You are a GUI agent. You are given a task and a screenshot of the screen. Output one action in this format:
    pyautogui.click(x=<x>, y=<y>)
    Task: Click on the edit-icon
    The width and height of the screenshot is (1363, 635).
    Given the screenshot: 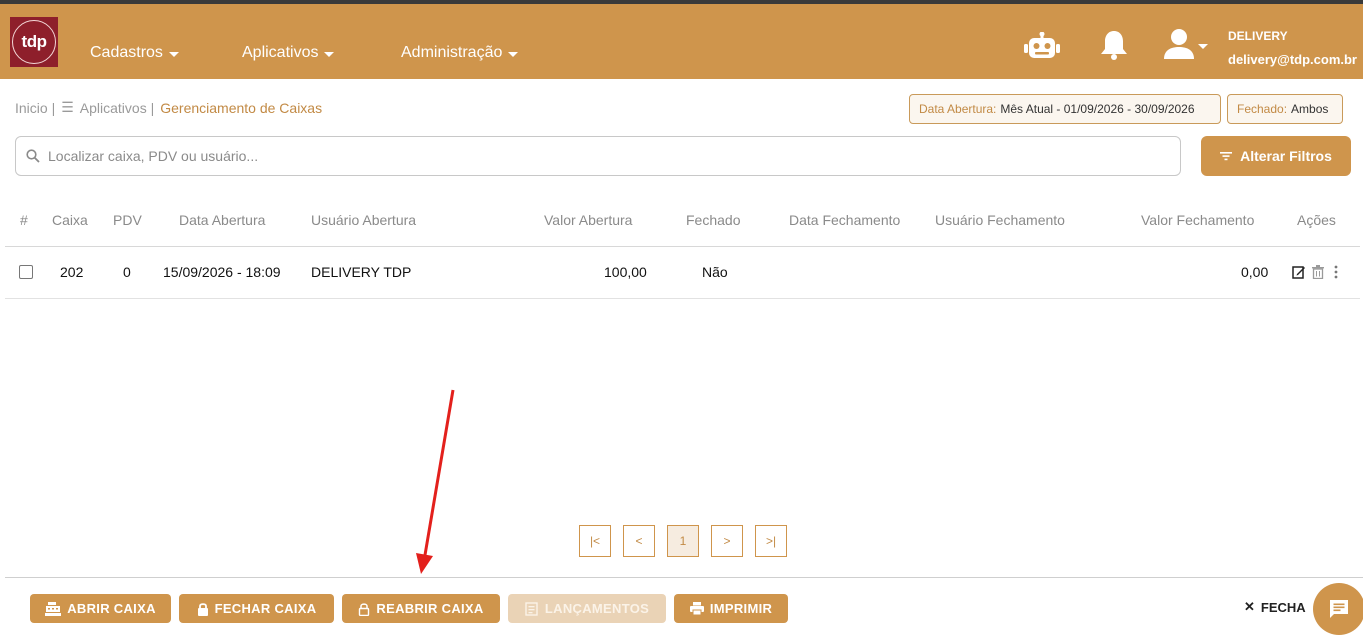 What is the action you would take?
    pyautogui.click(x=1299, y=272)
    